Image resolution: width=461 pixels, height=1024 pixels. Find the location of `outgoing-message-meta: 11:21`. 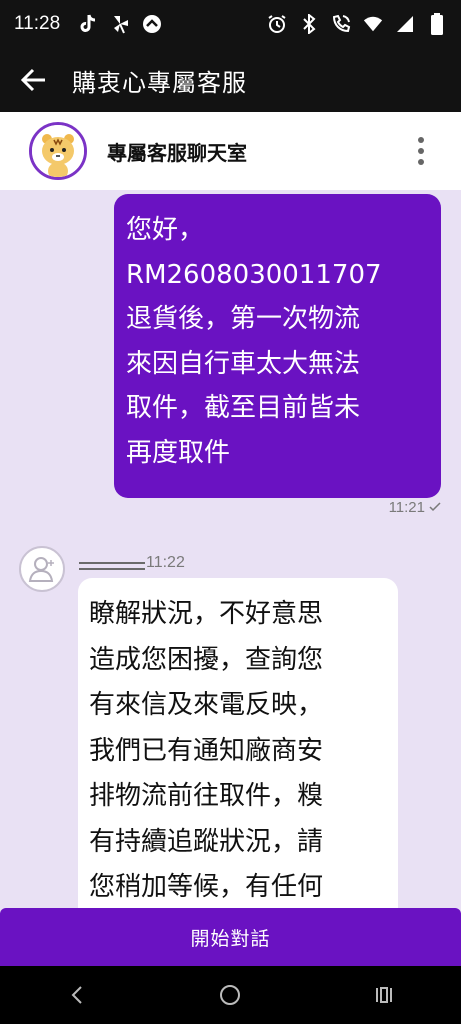

outgoing-message-meta: 11:21 is located at coordinates (415, 507).